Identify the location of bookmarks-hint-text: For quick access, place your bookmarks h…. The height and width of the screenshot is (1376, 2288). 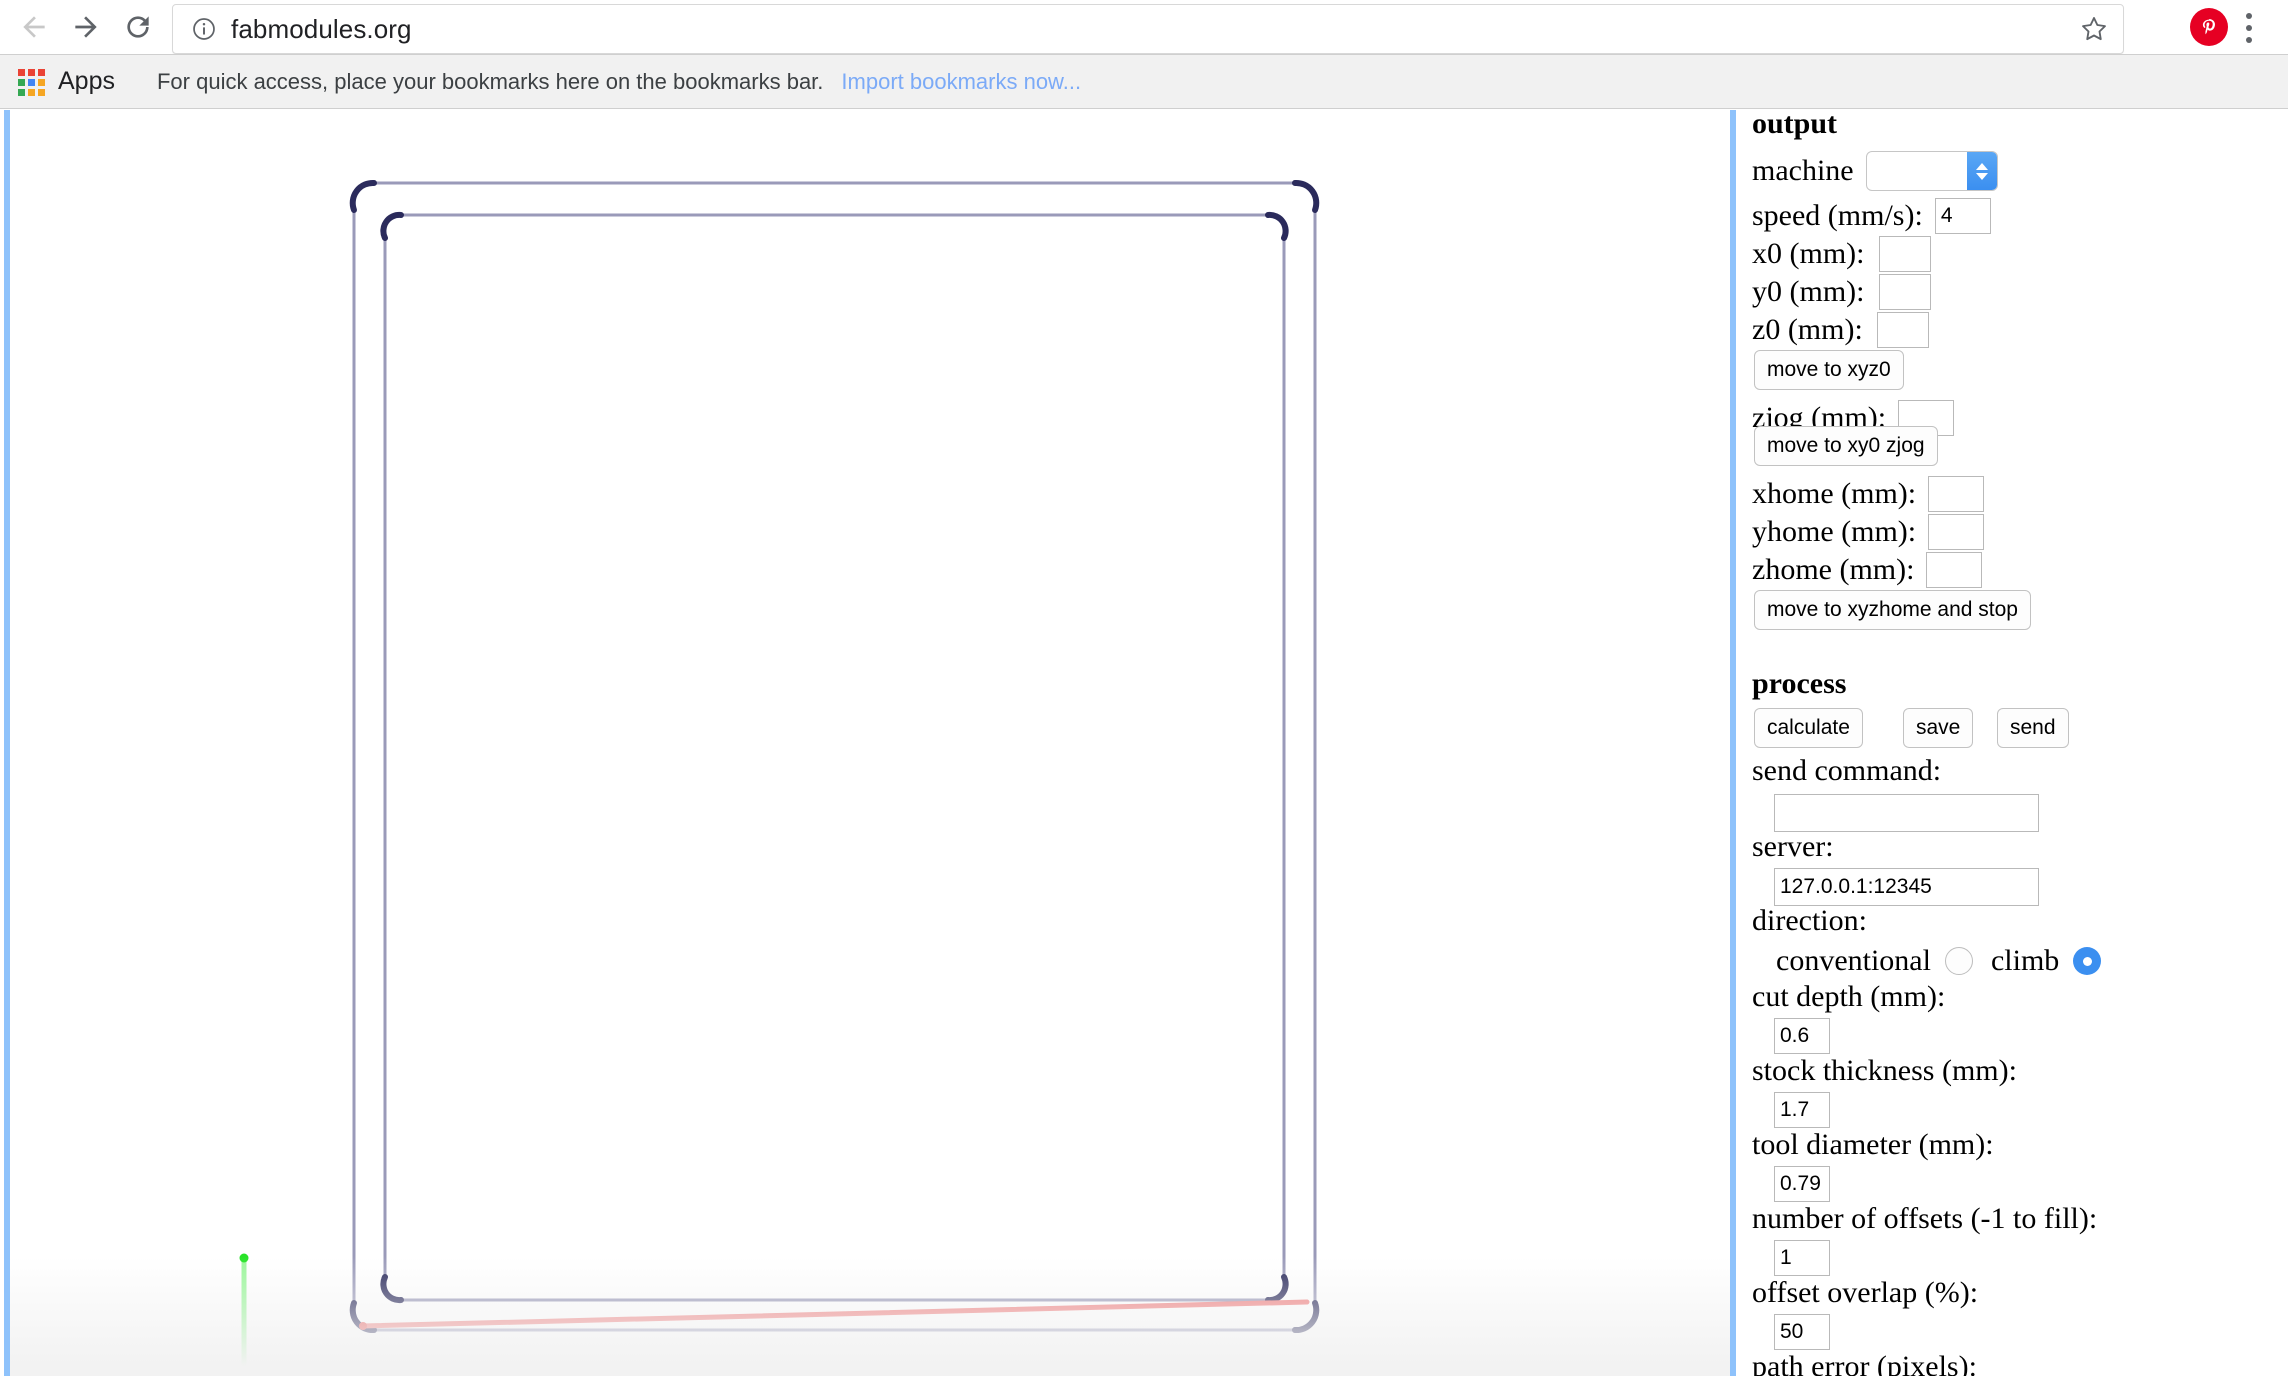
(490, 81).